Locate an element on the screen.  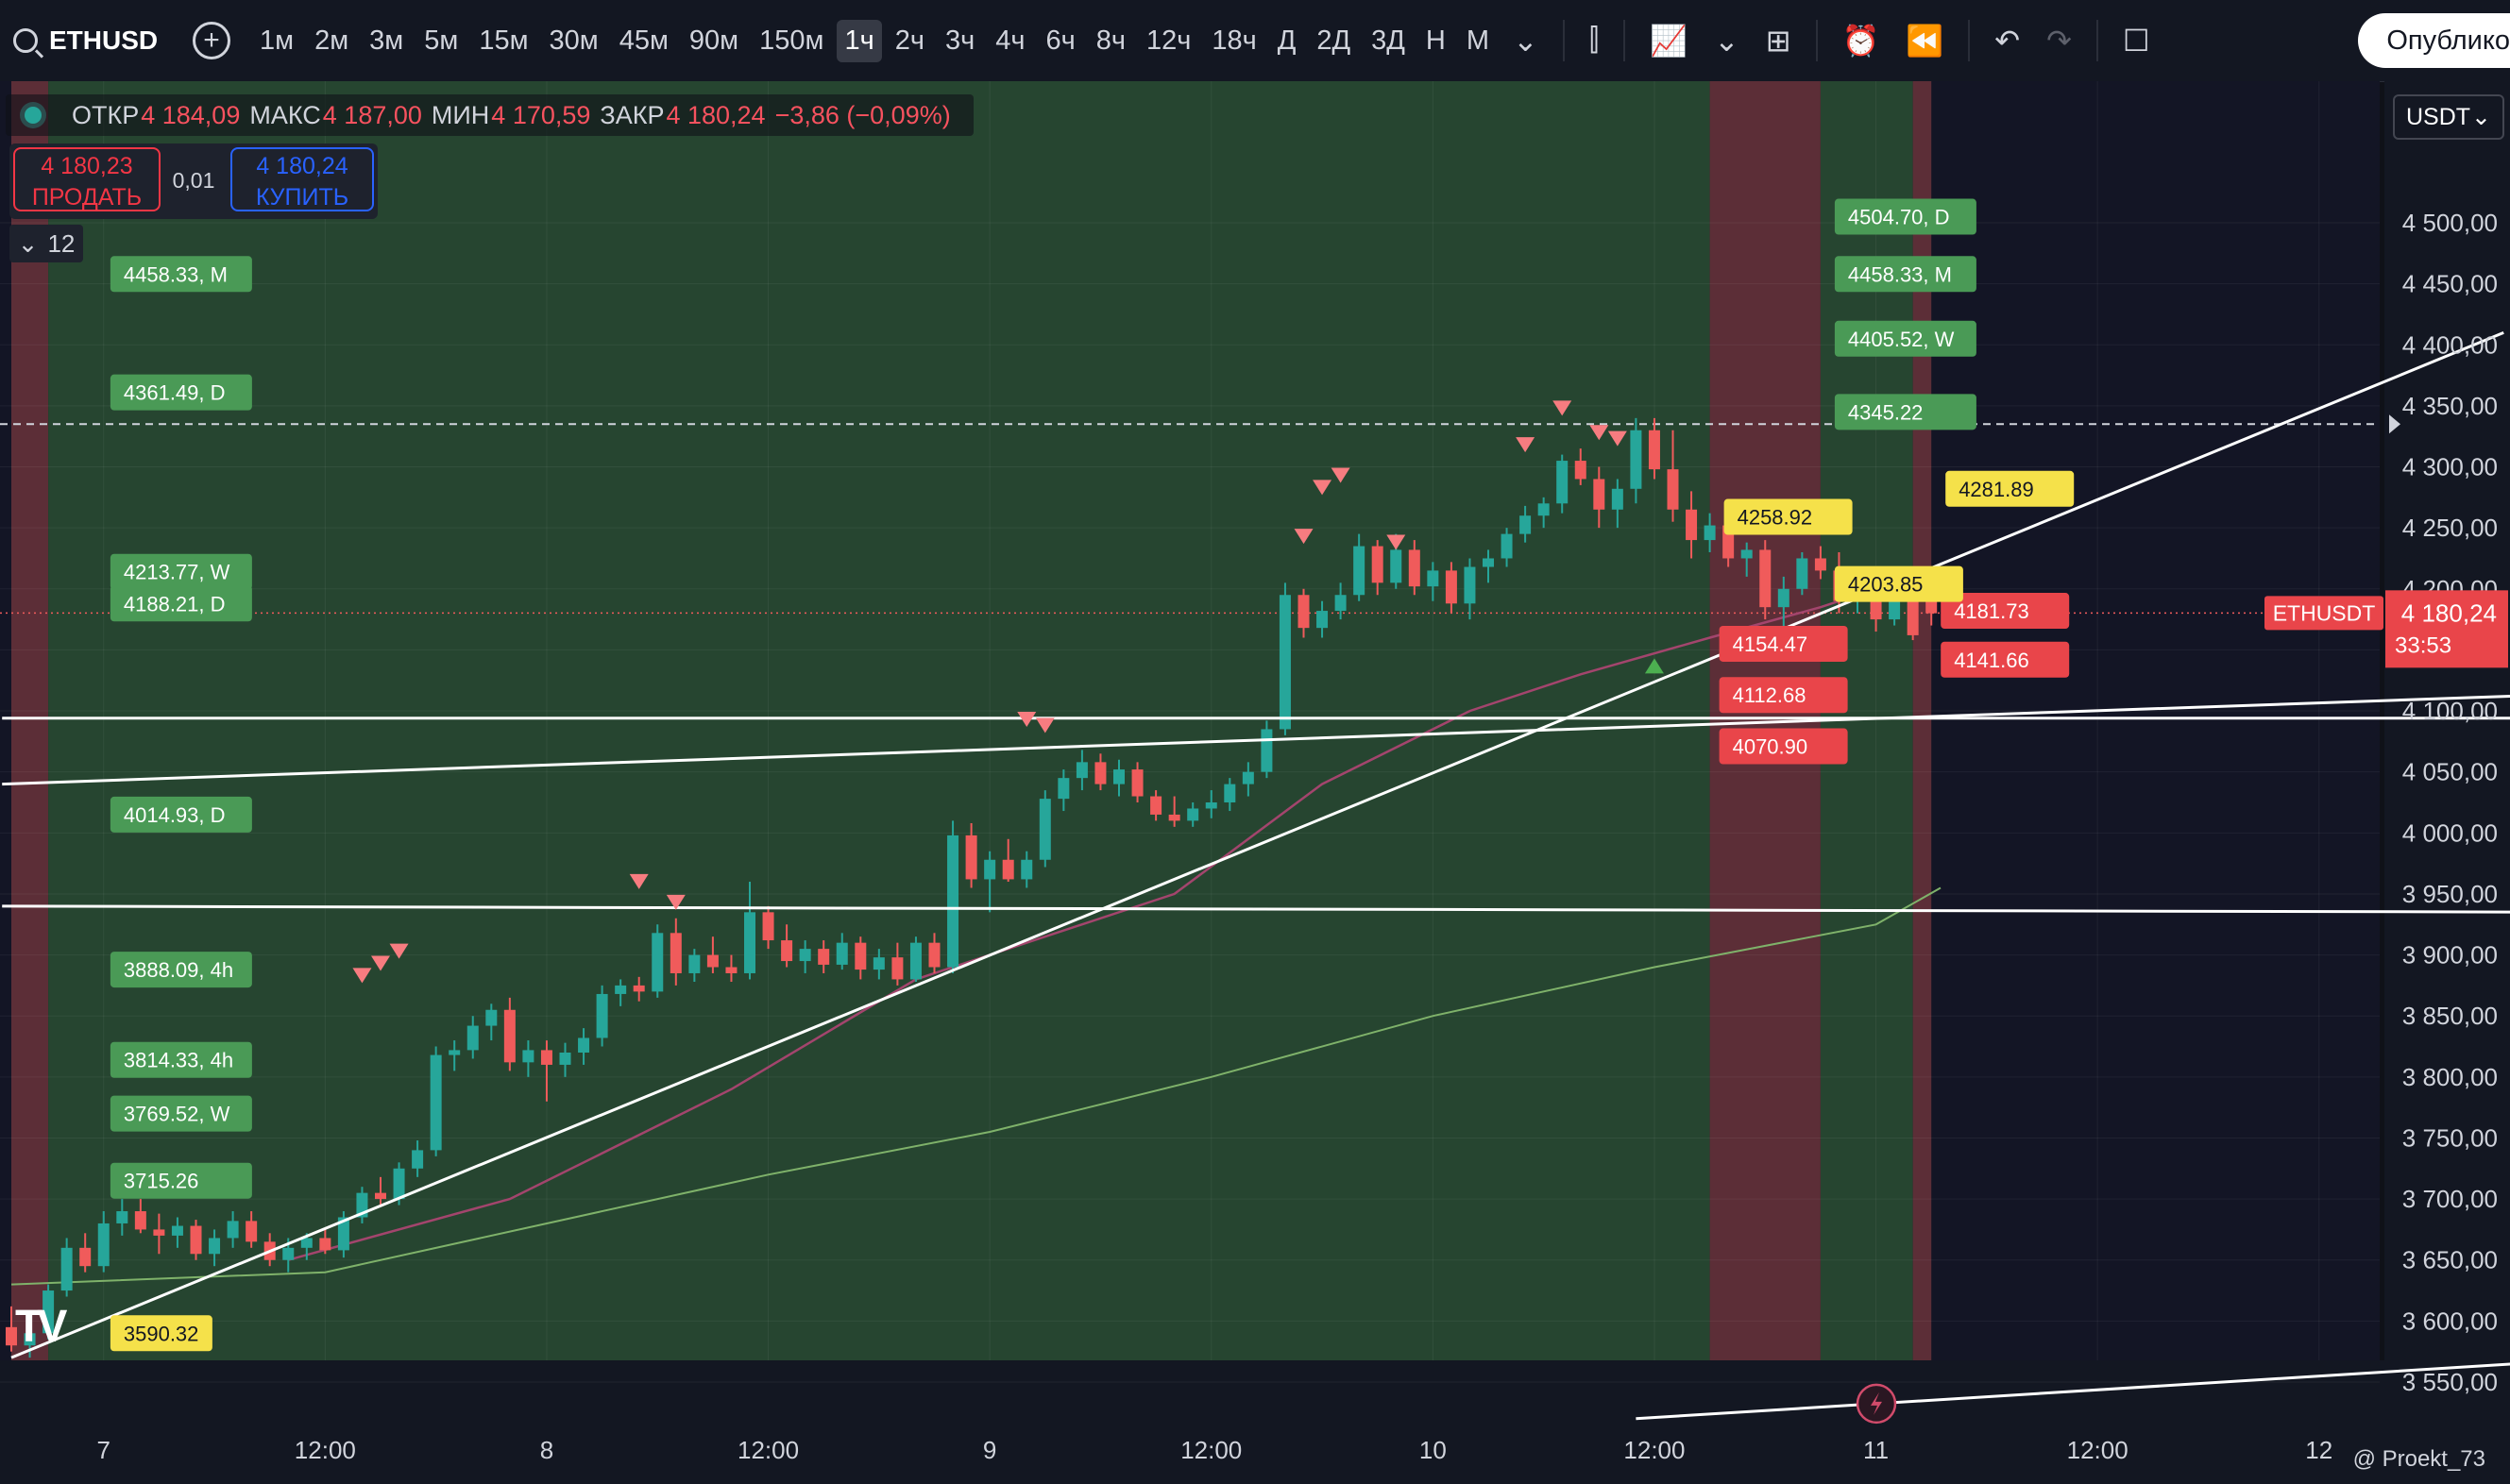
label-red-0-text: 4154.47 is located at coordinates (1771, 644).